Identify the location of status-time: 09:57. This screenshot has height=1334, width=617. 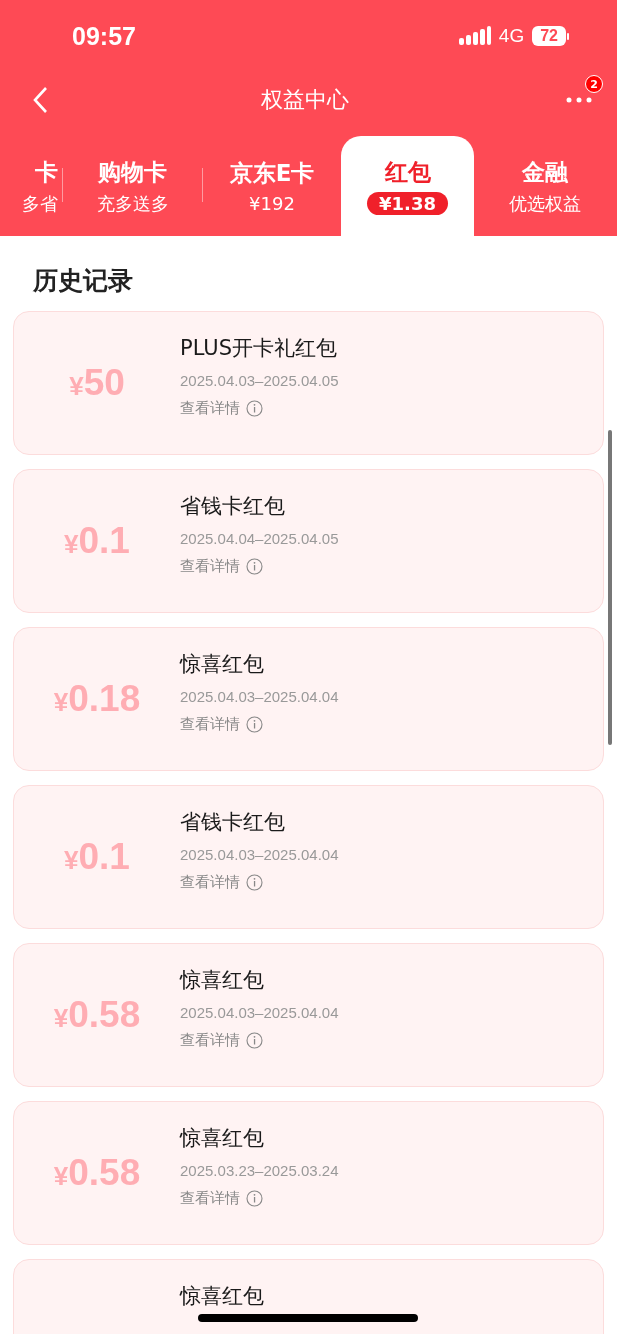
(104, 36).